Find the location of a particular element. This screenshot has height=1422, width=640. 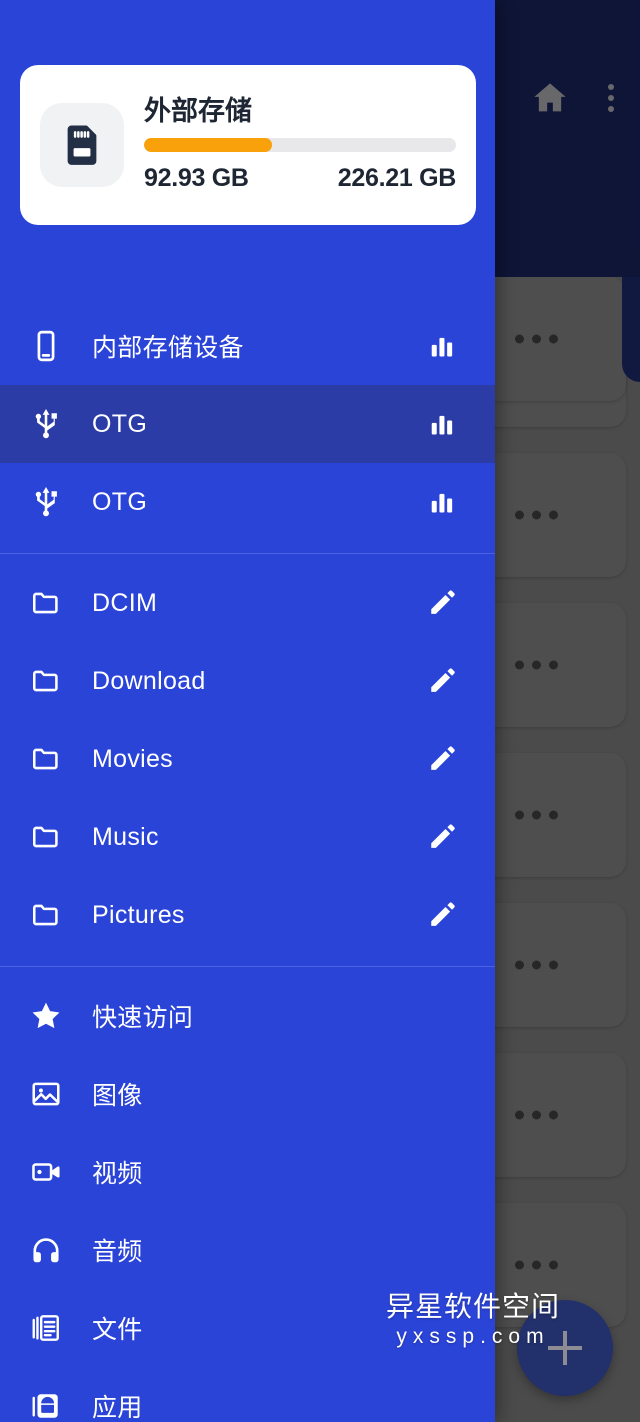

drawer-item-label: Movies is located at coordinates (132, 758).